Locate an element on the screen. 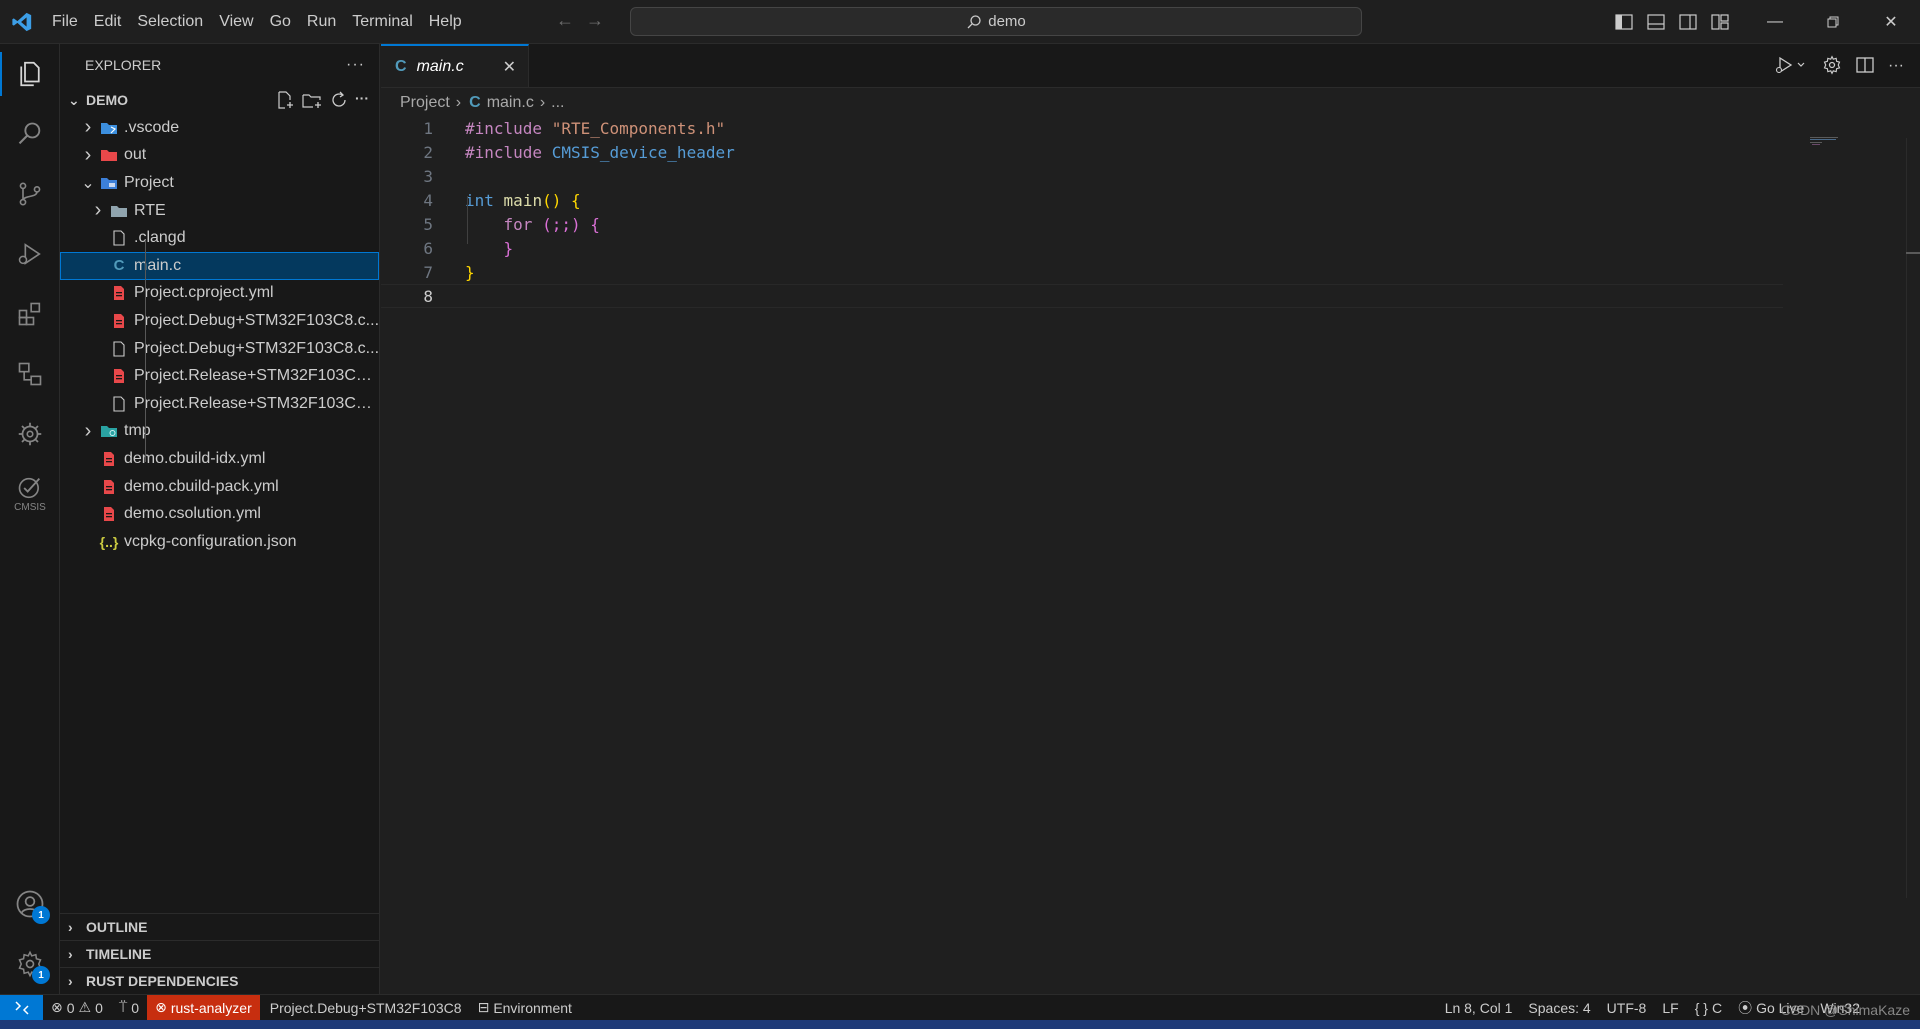 This screenshot has height=1029, width=1920. menu-help: Help is located at coordinates (445, 22).